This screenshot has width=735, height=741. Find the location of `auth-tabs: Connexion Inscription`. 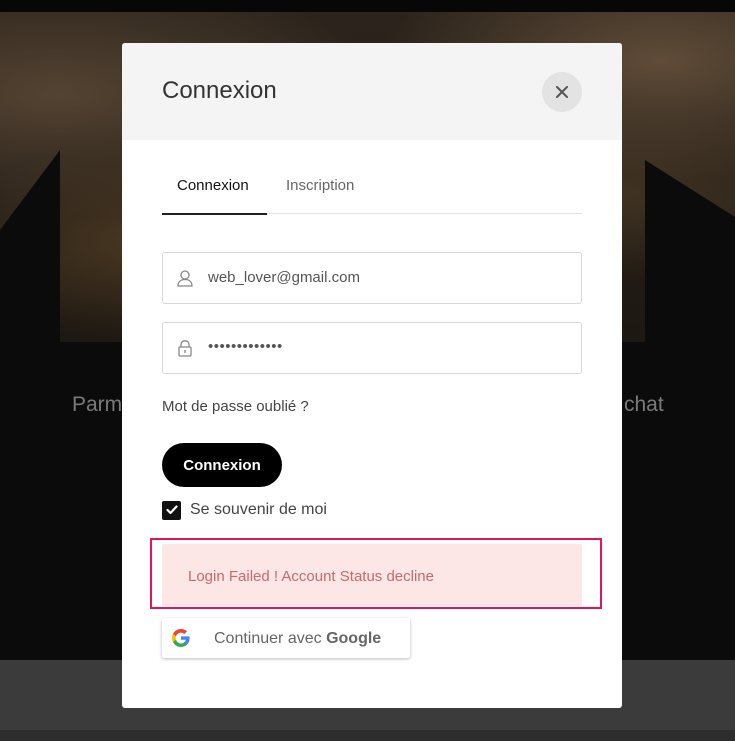

auth-tabs: Connexion Inscription is located at coordinates (372, 196).